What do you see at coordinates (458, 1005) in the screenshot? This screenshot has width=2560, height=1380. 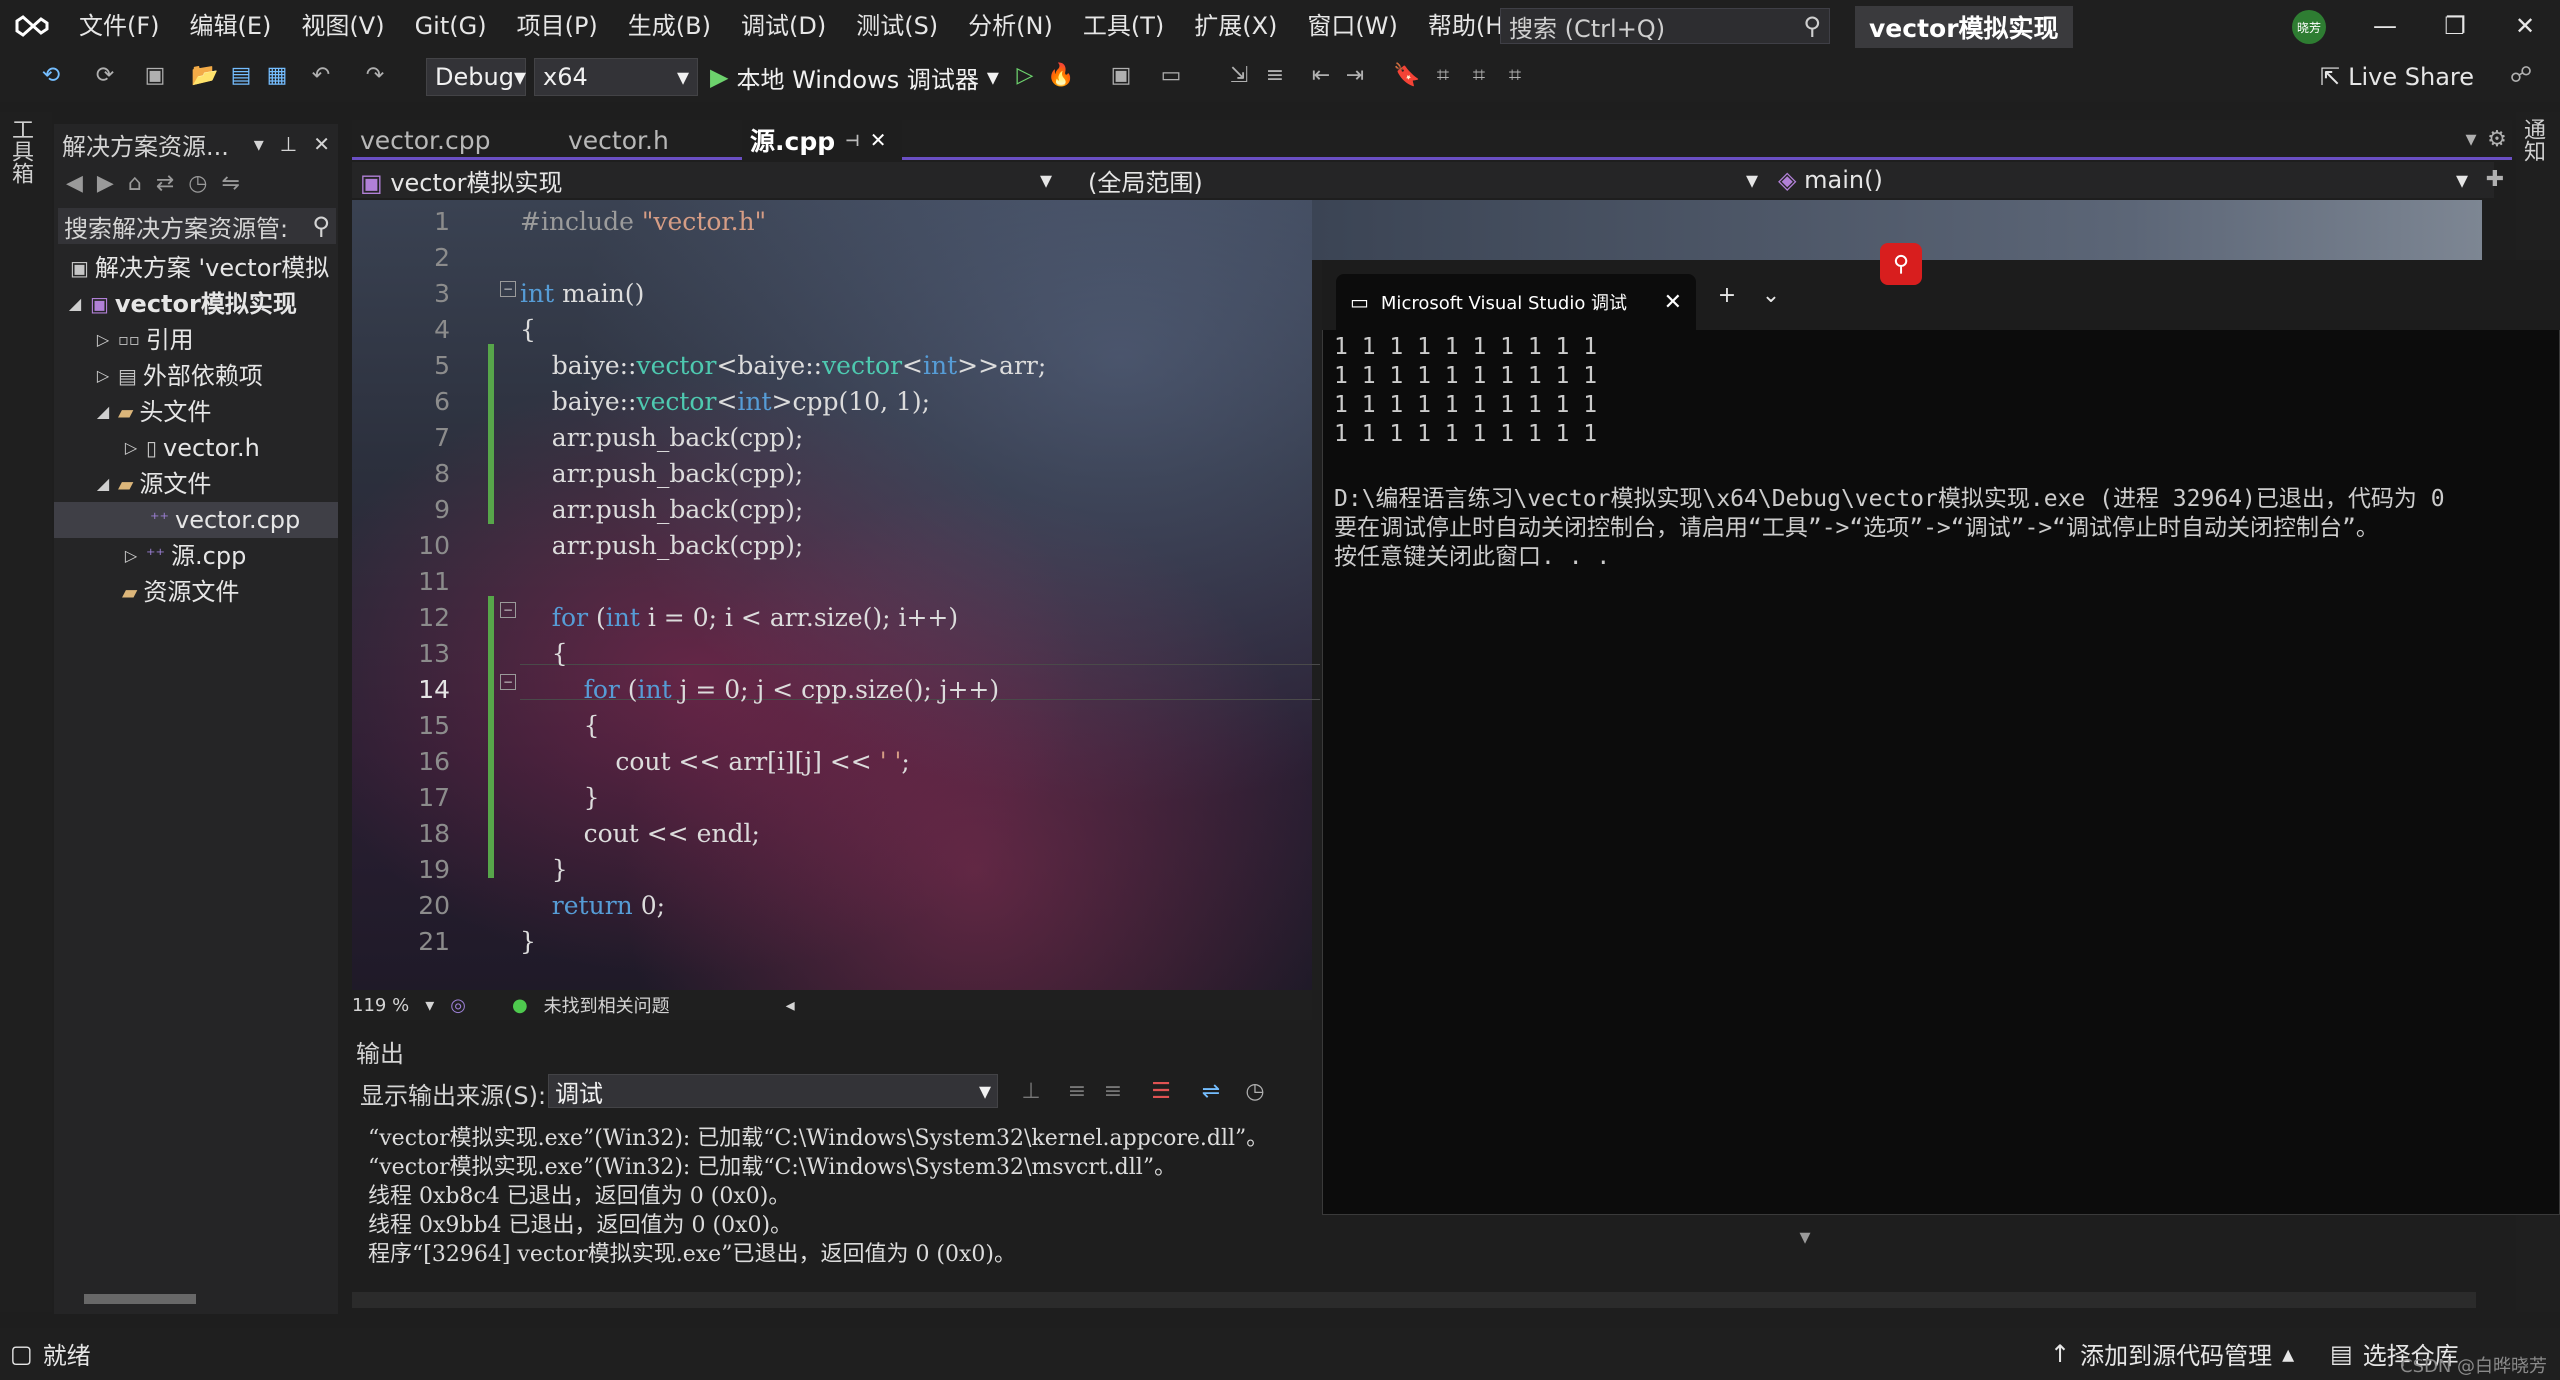 I see `copilot-icon: ◎` at bounding box center [458, 1005].